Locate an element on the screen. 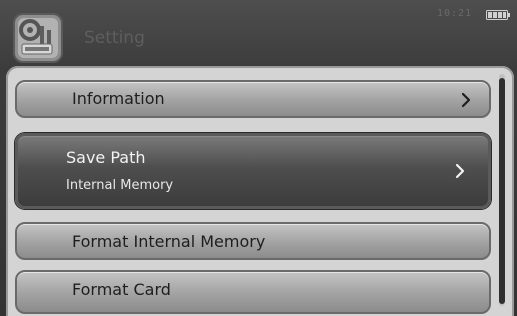 Image resolution: width=517 pixels, height=316 pixels. menu-item-label: Save Path is located at coordinates (106, 157).